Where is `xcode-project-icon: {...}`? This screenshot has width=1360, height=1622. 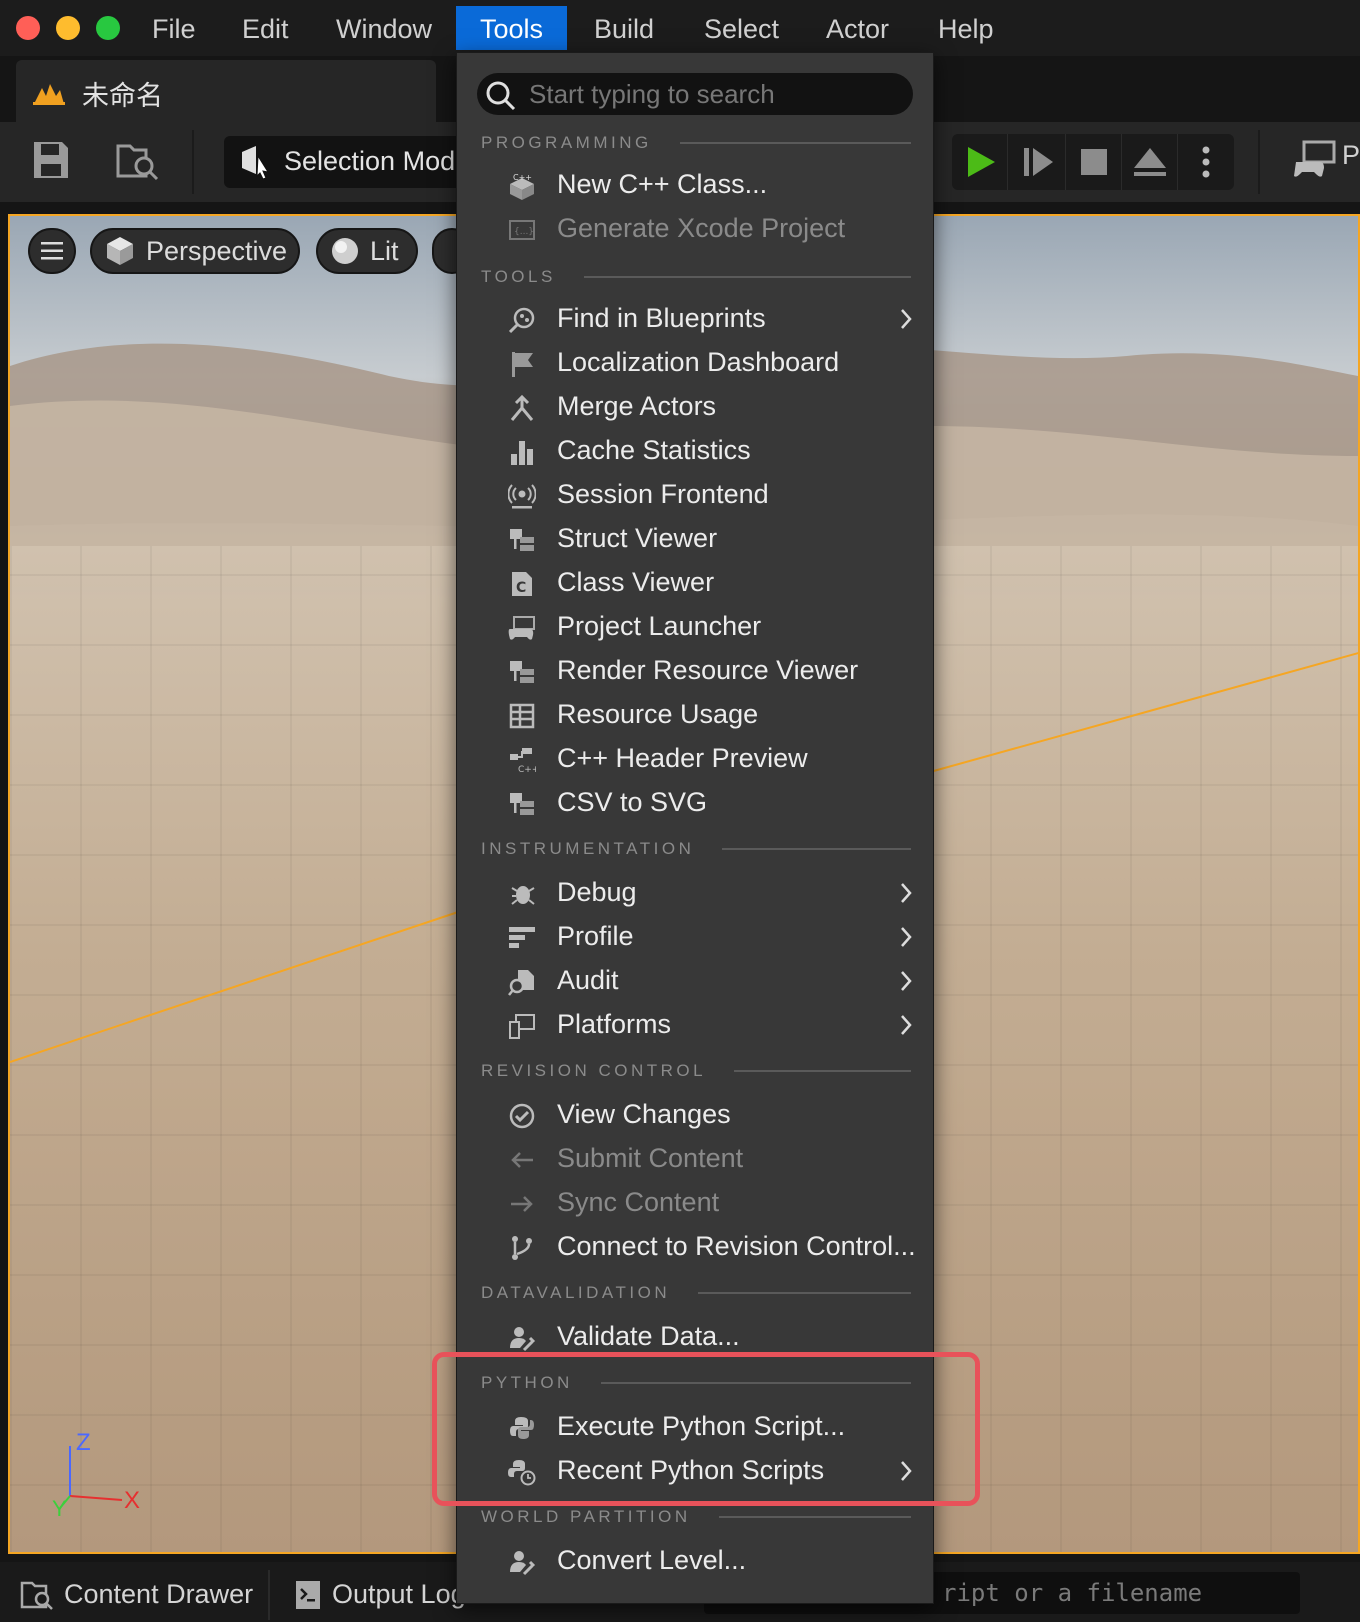
xcode-project-icon: {...} is located at coordinates (522, 230).